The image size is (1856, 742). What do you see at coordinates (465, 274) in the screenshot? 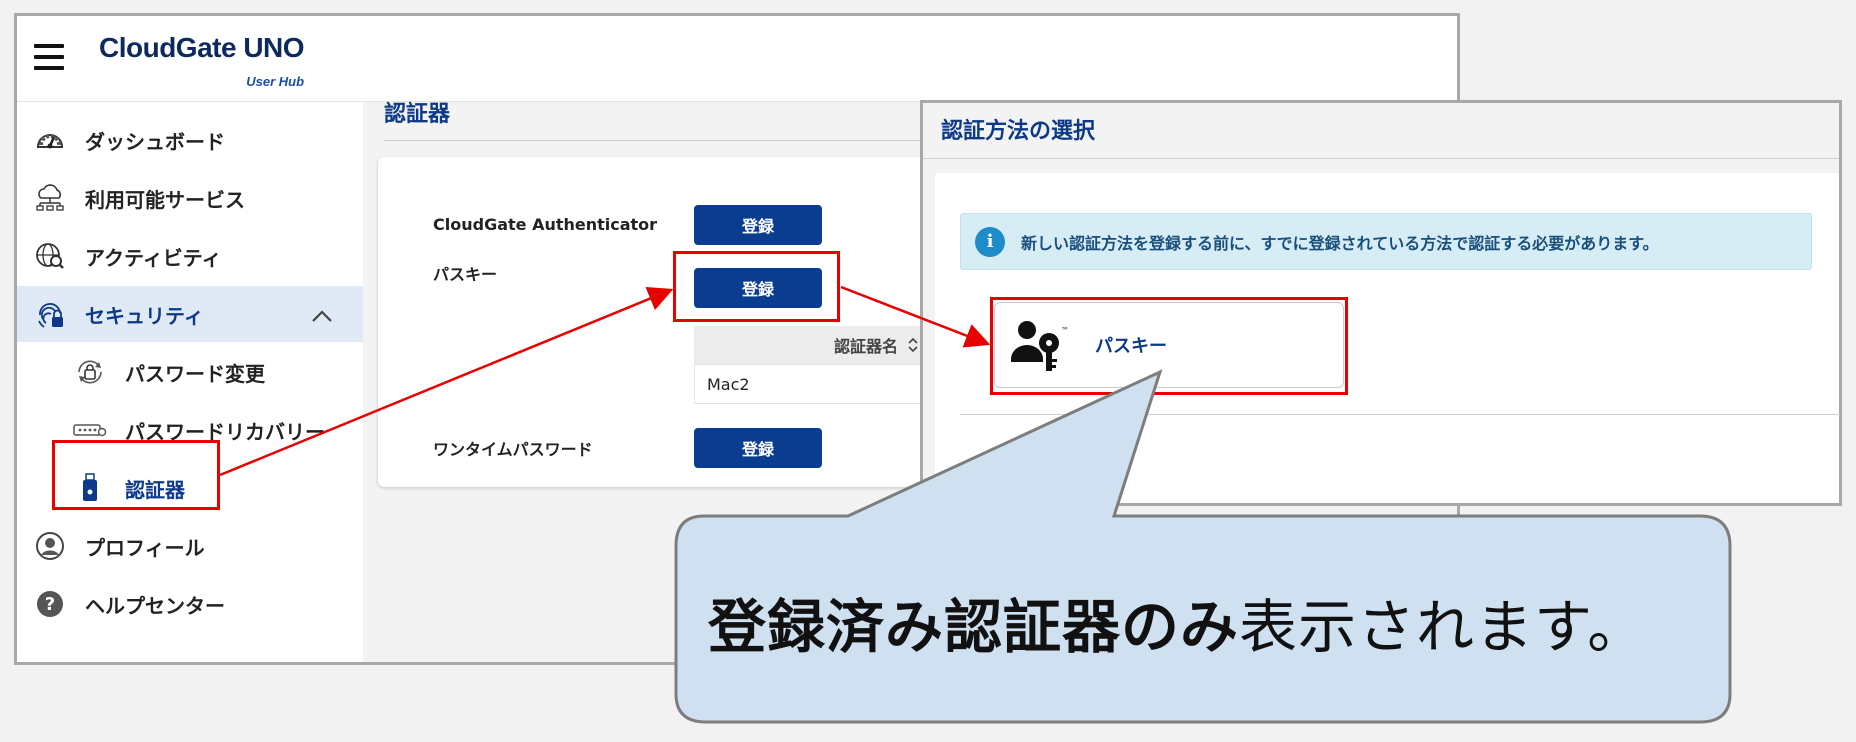
I see `row-label-passkey: パスキー` at bounding box center [465, 274].